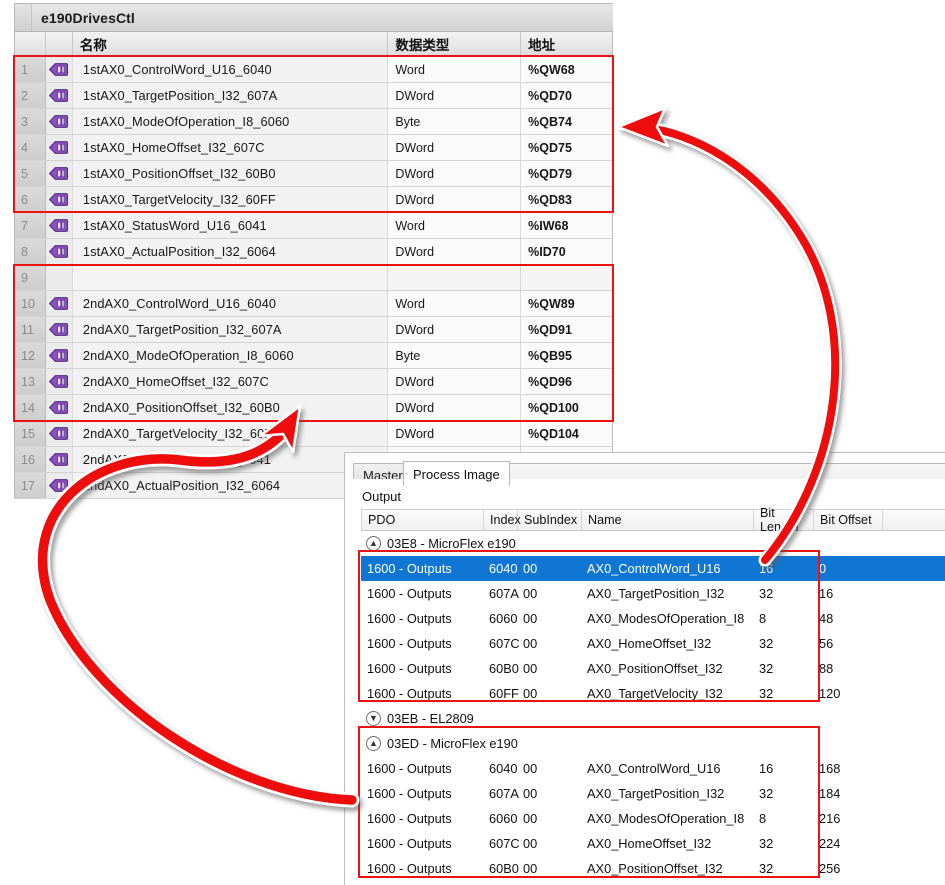 The width and height of the screenshot is (945, 885). Describe the element at coordinates (30, 277) in the screenshot. I see `plc-row-number: 9` at that location.